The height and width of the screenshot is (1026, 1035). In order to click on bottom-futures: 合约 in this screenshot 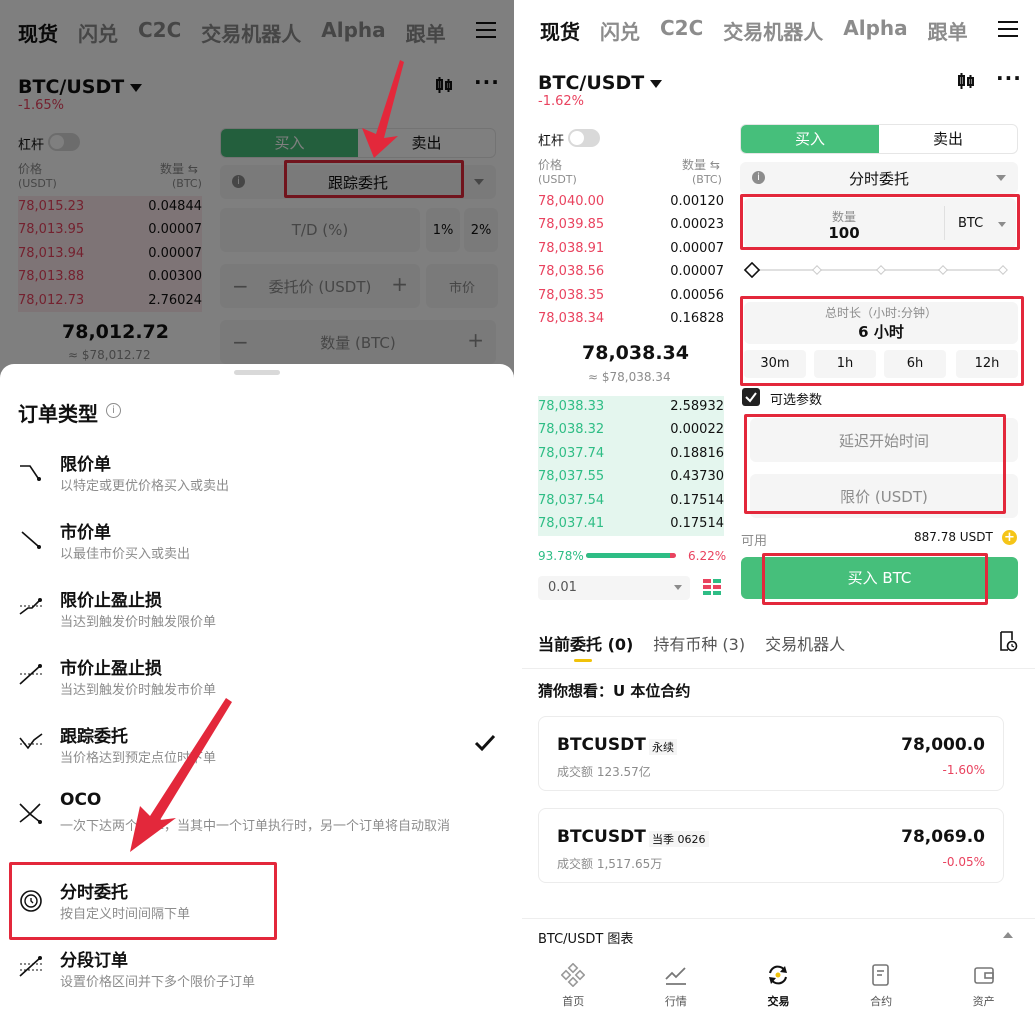, I will do `click(881, 990)`.